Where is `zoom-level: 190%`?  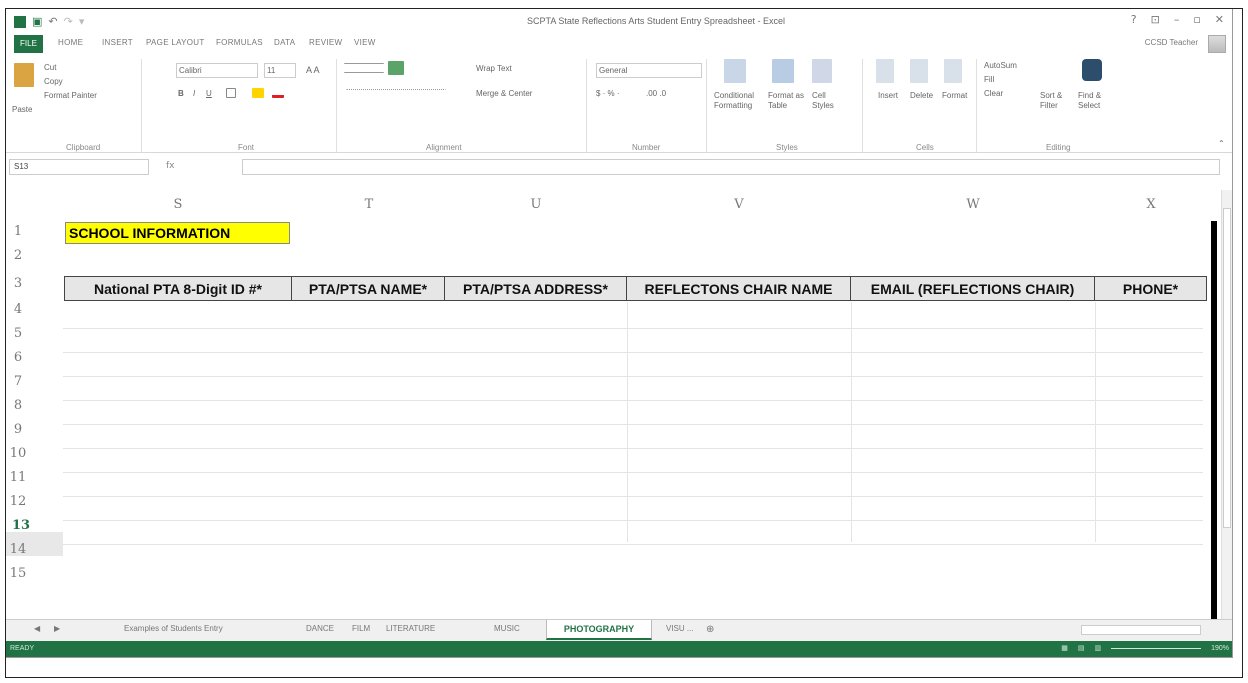
zoom-level: 190% is located at coordinates (1220, 648).